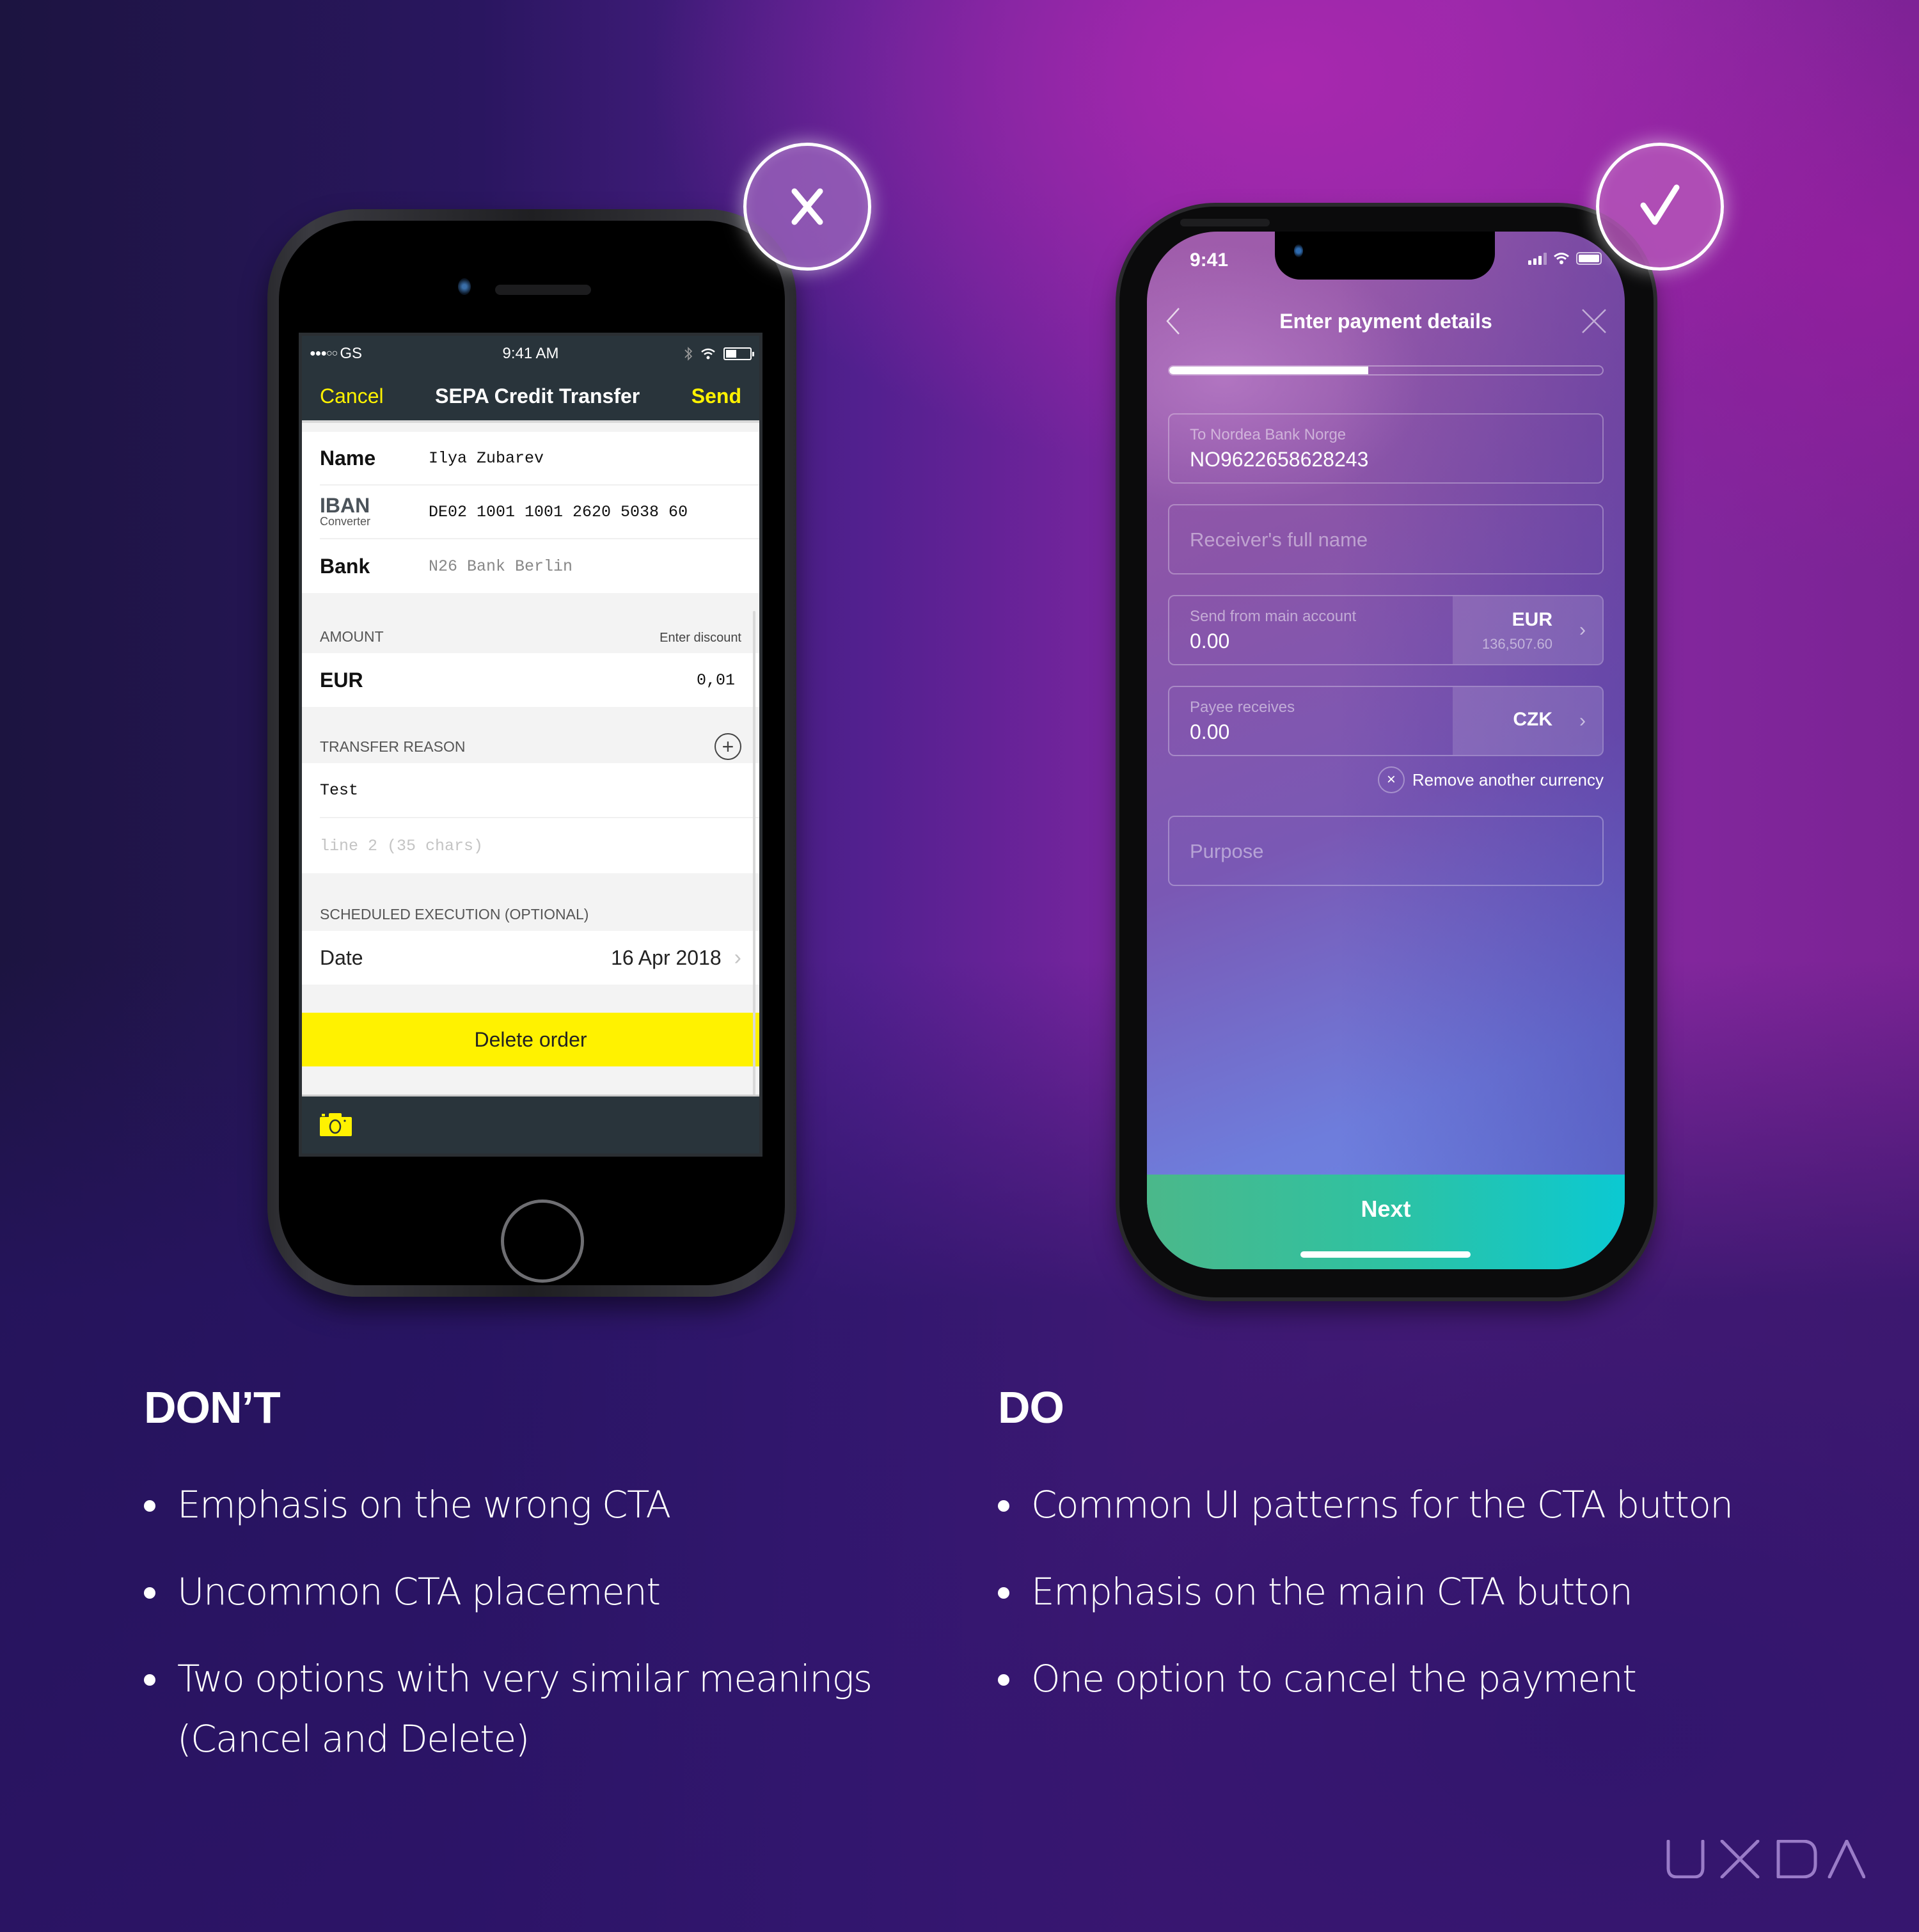 The image size is (1919, 1932). I want to click on reason-line-2-placeholder: line 2 (35 chars), so click(402, 846).